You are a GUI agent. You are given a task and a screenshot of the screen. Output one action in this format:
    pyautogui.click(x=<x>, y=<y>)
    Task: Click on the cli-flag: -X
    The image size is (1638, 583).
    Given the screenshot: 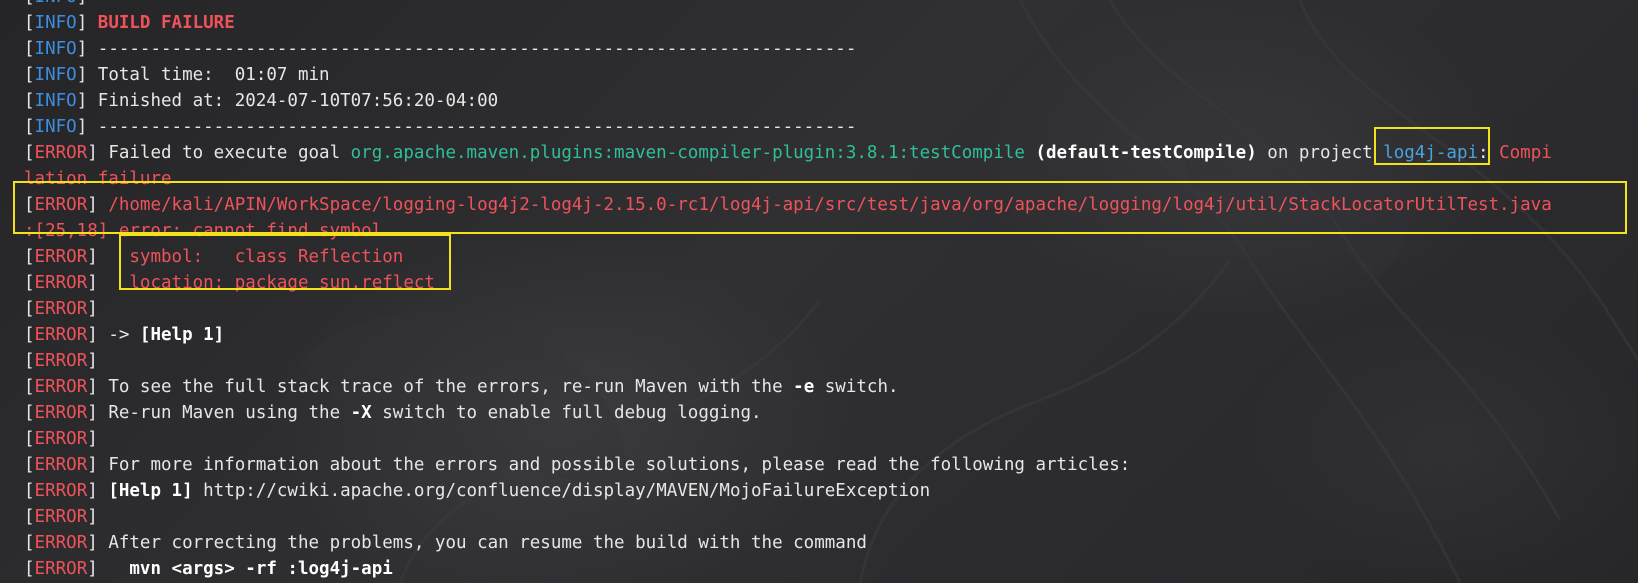 What is the action you would take?
    pyautogui.click(x=361, y=413)
    